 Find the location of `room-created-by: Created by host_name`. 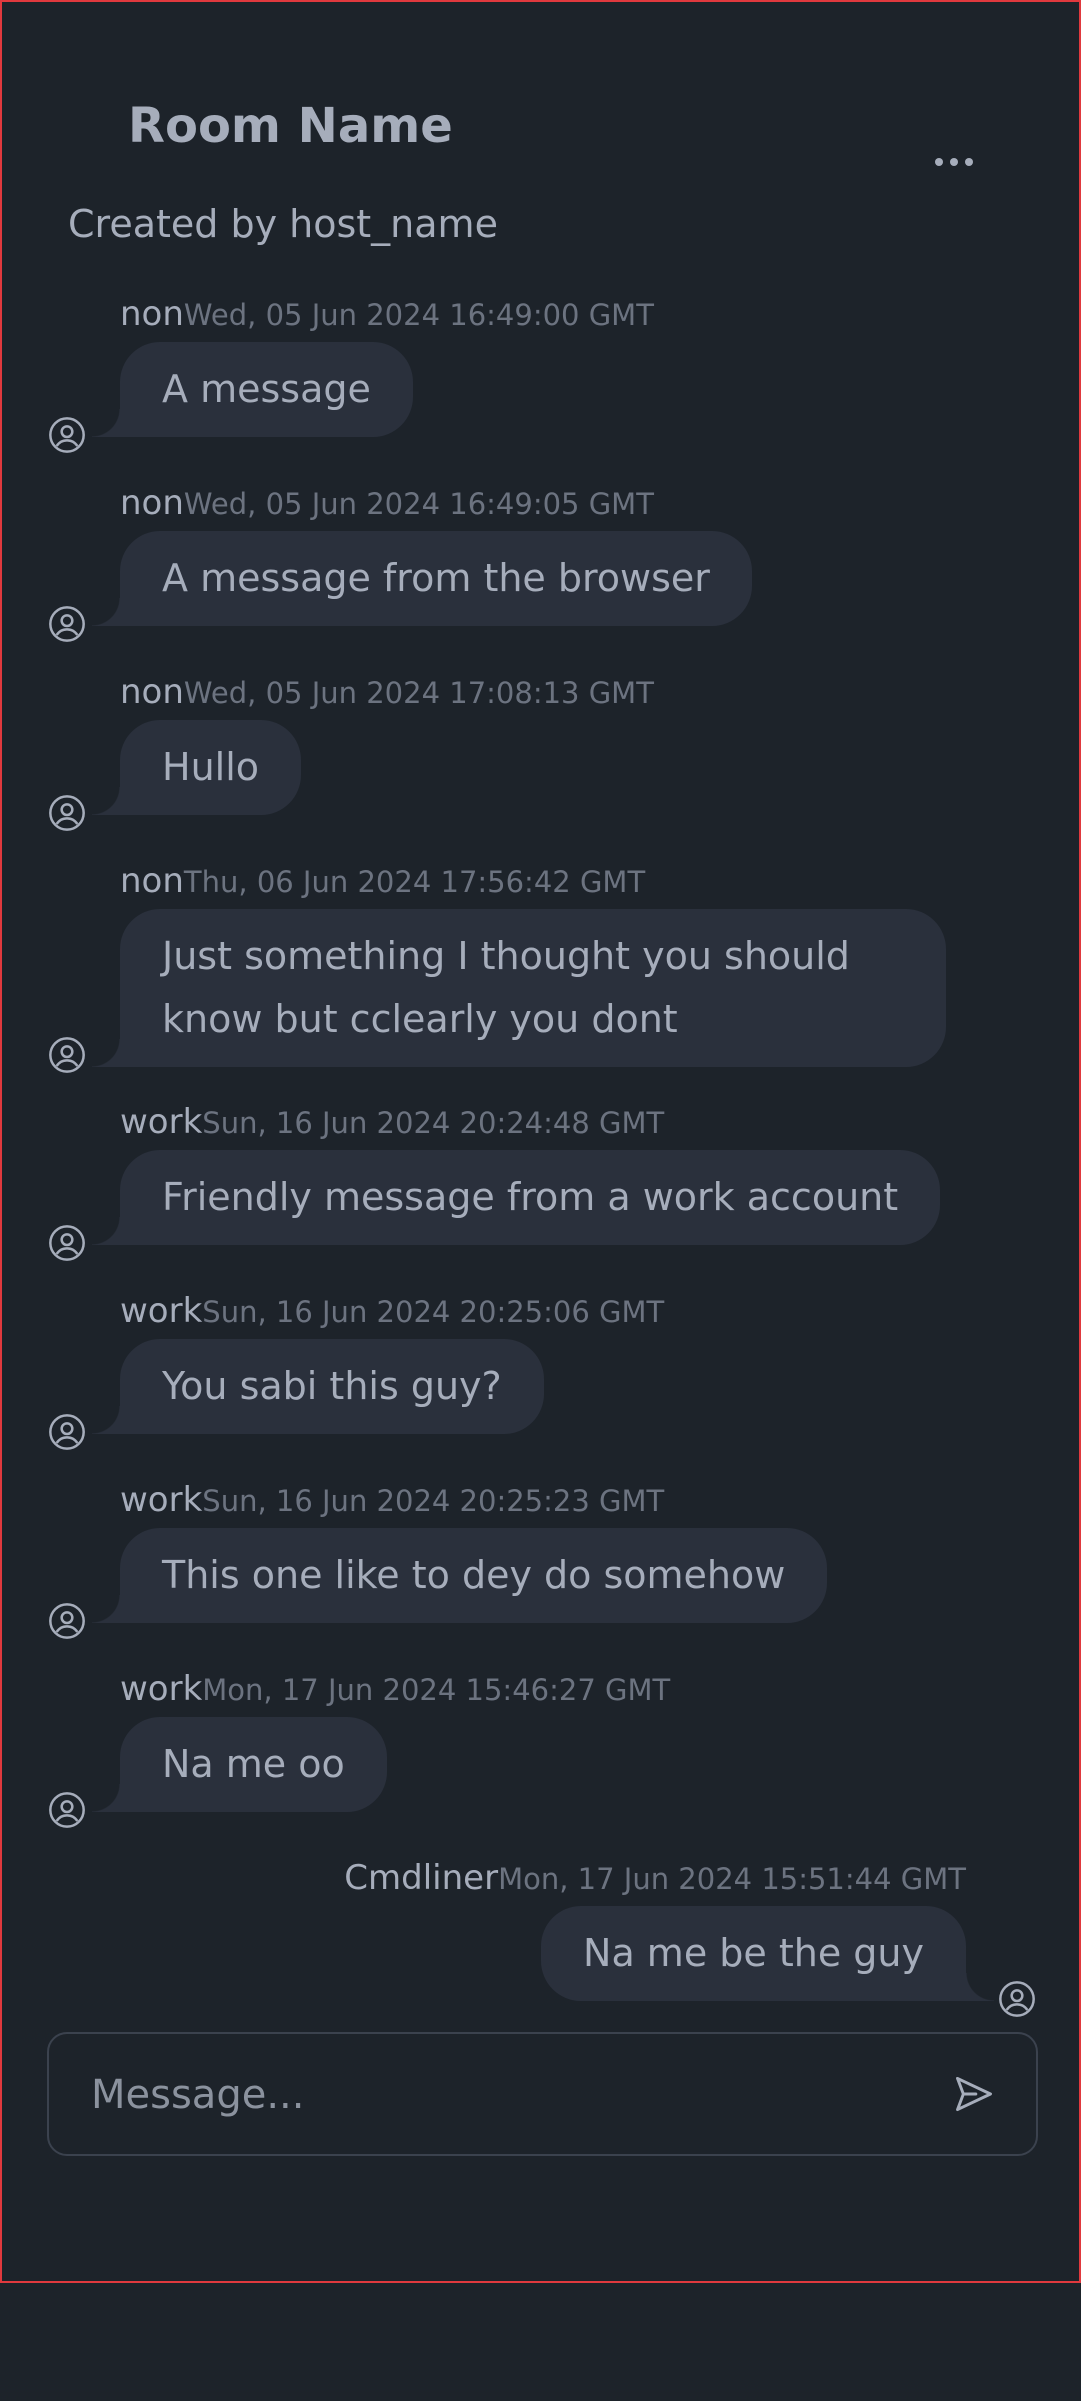

room-created-by: Created by host_name is located at coordinates (283, 224).